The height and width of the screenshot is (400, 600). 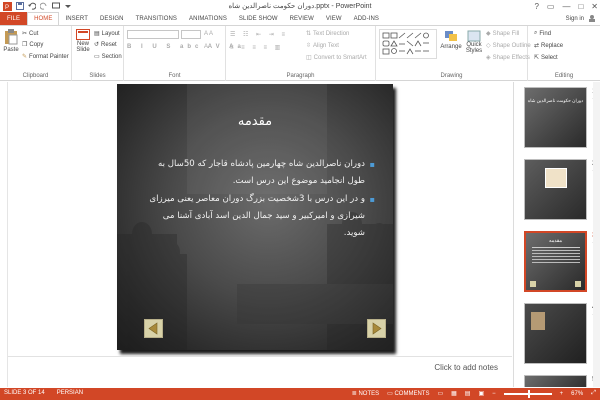 I want to click on find-button: ⌕ Find, so click(x=542, y=33).